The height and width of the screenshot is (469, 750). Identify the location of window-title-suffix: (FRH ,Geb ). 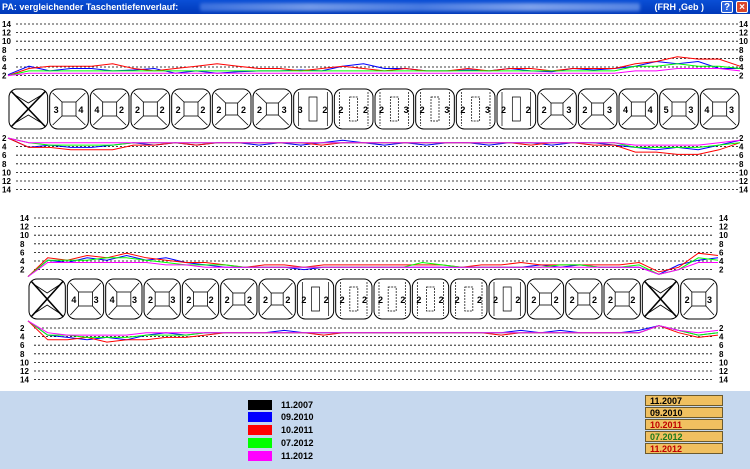
(679, 7).